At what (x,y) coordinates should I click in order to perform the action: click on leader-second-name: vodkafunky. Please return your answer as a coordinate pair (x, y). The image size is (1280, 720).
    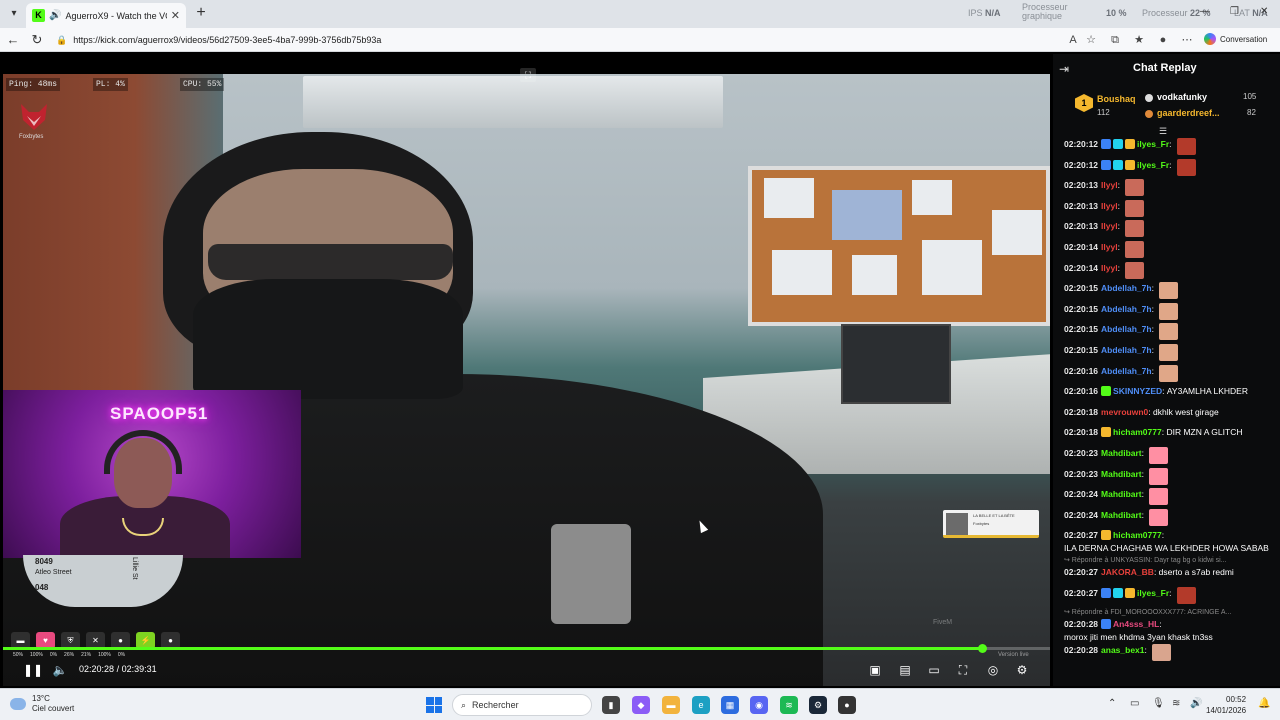
    Looking at the image, I should click on (1182, 97).